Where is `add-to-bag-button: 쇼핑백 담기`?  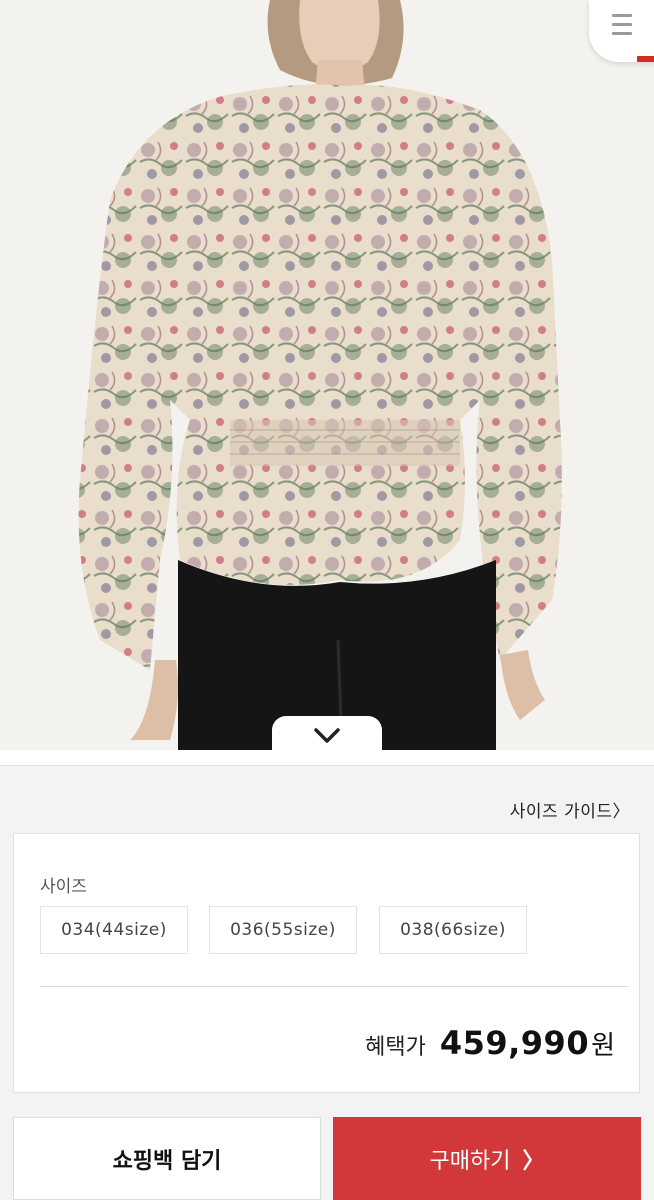
add-to-bag-button: 쇼핑백 담기 is located at coordinates (167, 1158).